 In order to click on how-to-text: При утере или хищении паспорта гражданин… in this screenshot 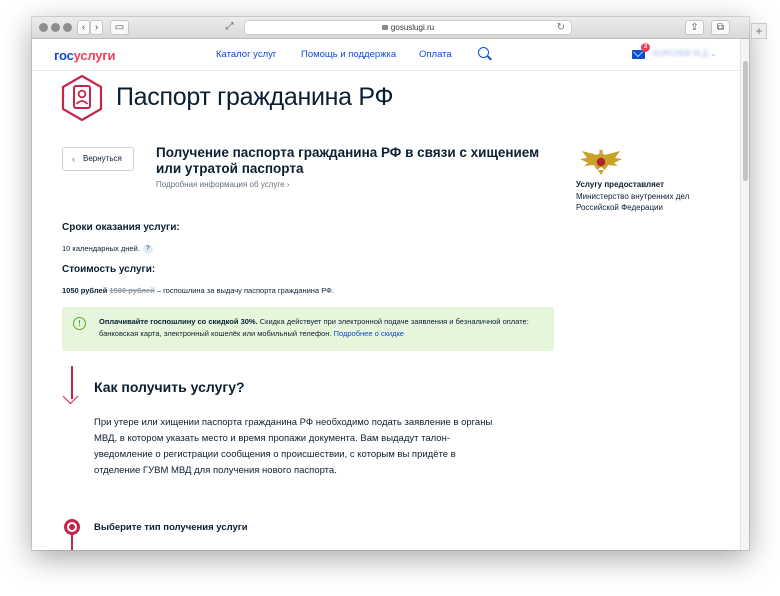, I will do `click(293, 446)`.